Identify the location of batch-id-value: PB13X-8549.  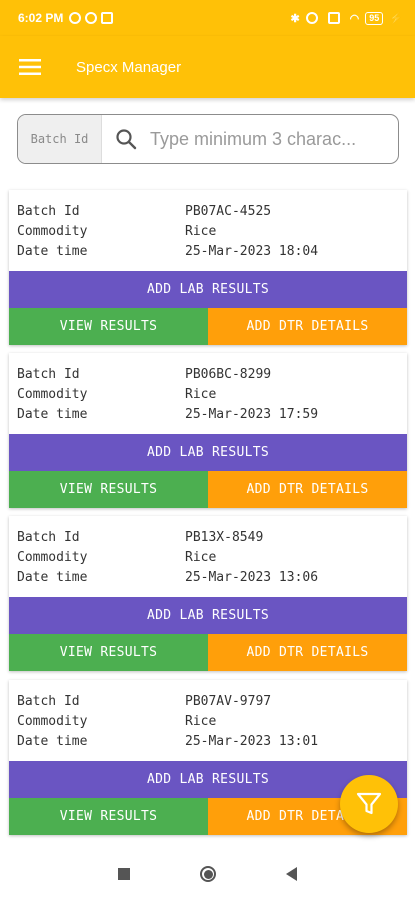
(224, 537).